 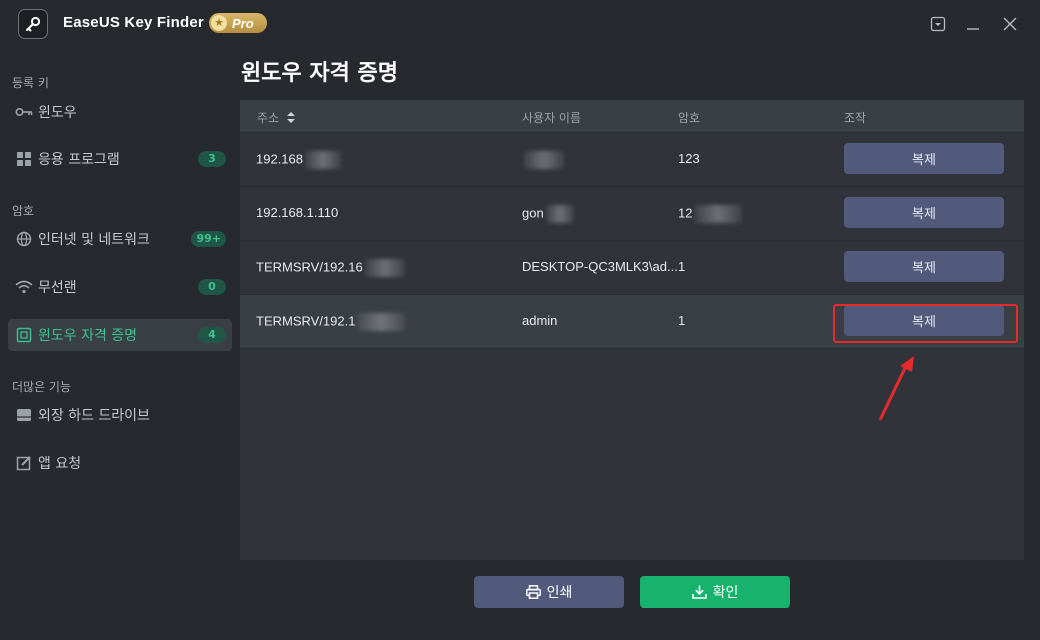 What do you see at coordinates (725, 593) in the screenshot?
I see `confirm-label: 확인` at bounding box center [725, 593].